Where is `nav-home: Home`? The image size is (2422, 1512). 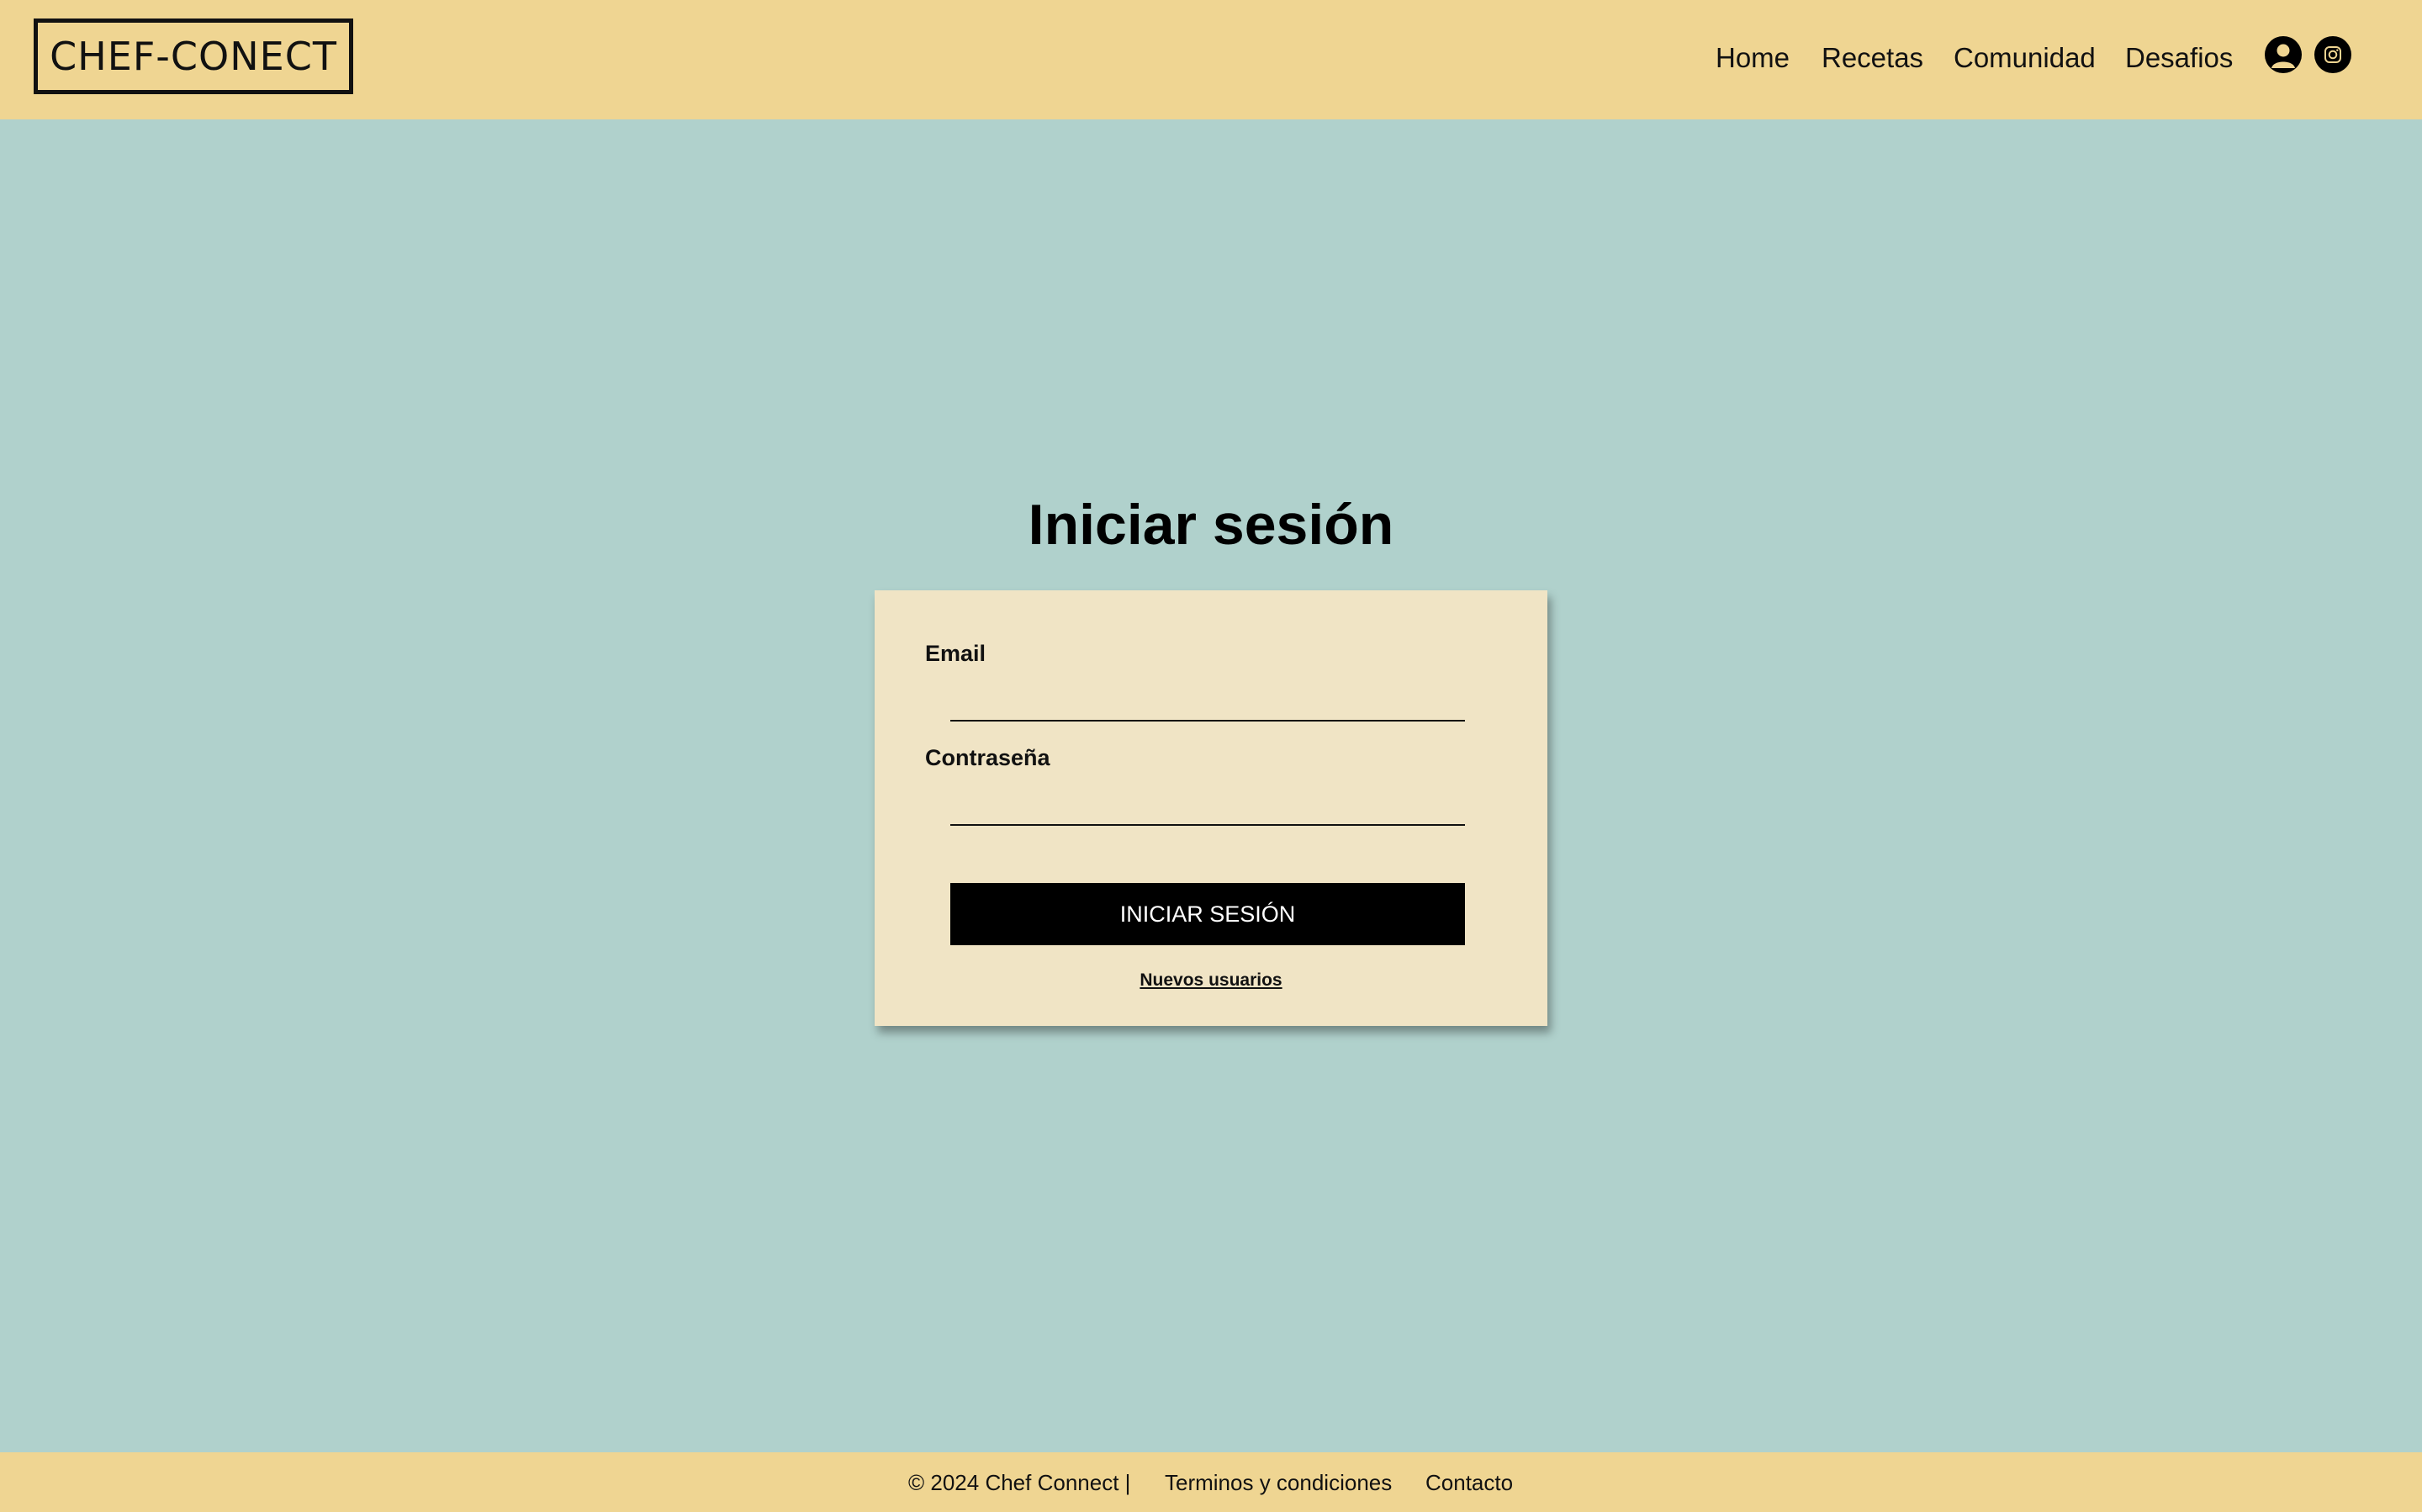
nav-home: Home is located at coordinates (1753, 58).